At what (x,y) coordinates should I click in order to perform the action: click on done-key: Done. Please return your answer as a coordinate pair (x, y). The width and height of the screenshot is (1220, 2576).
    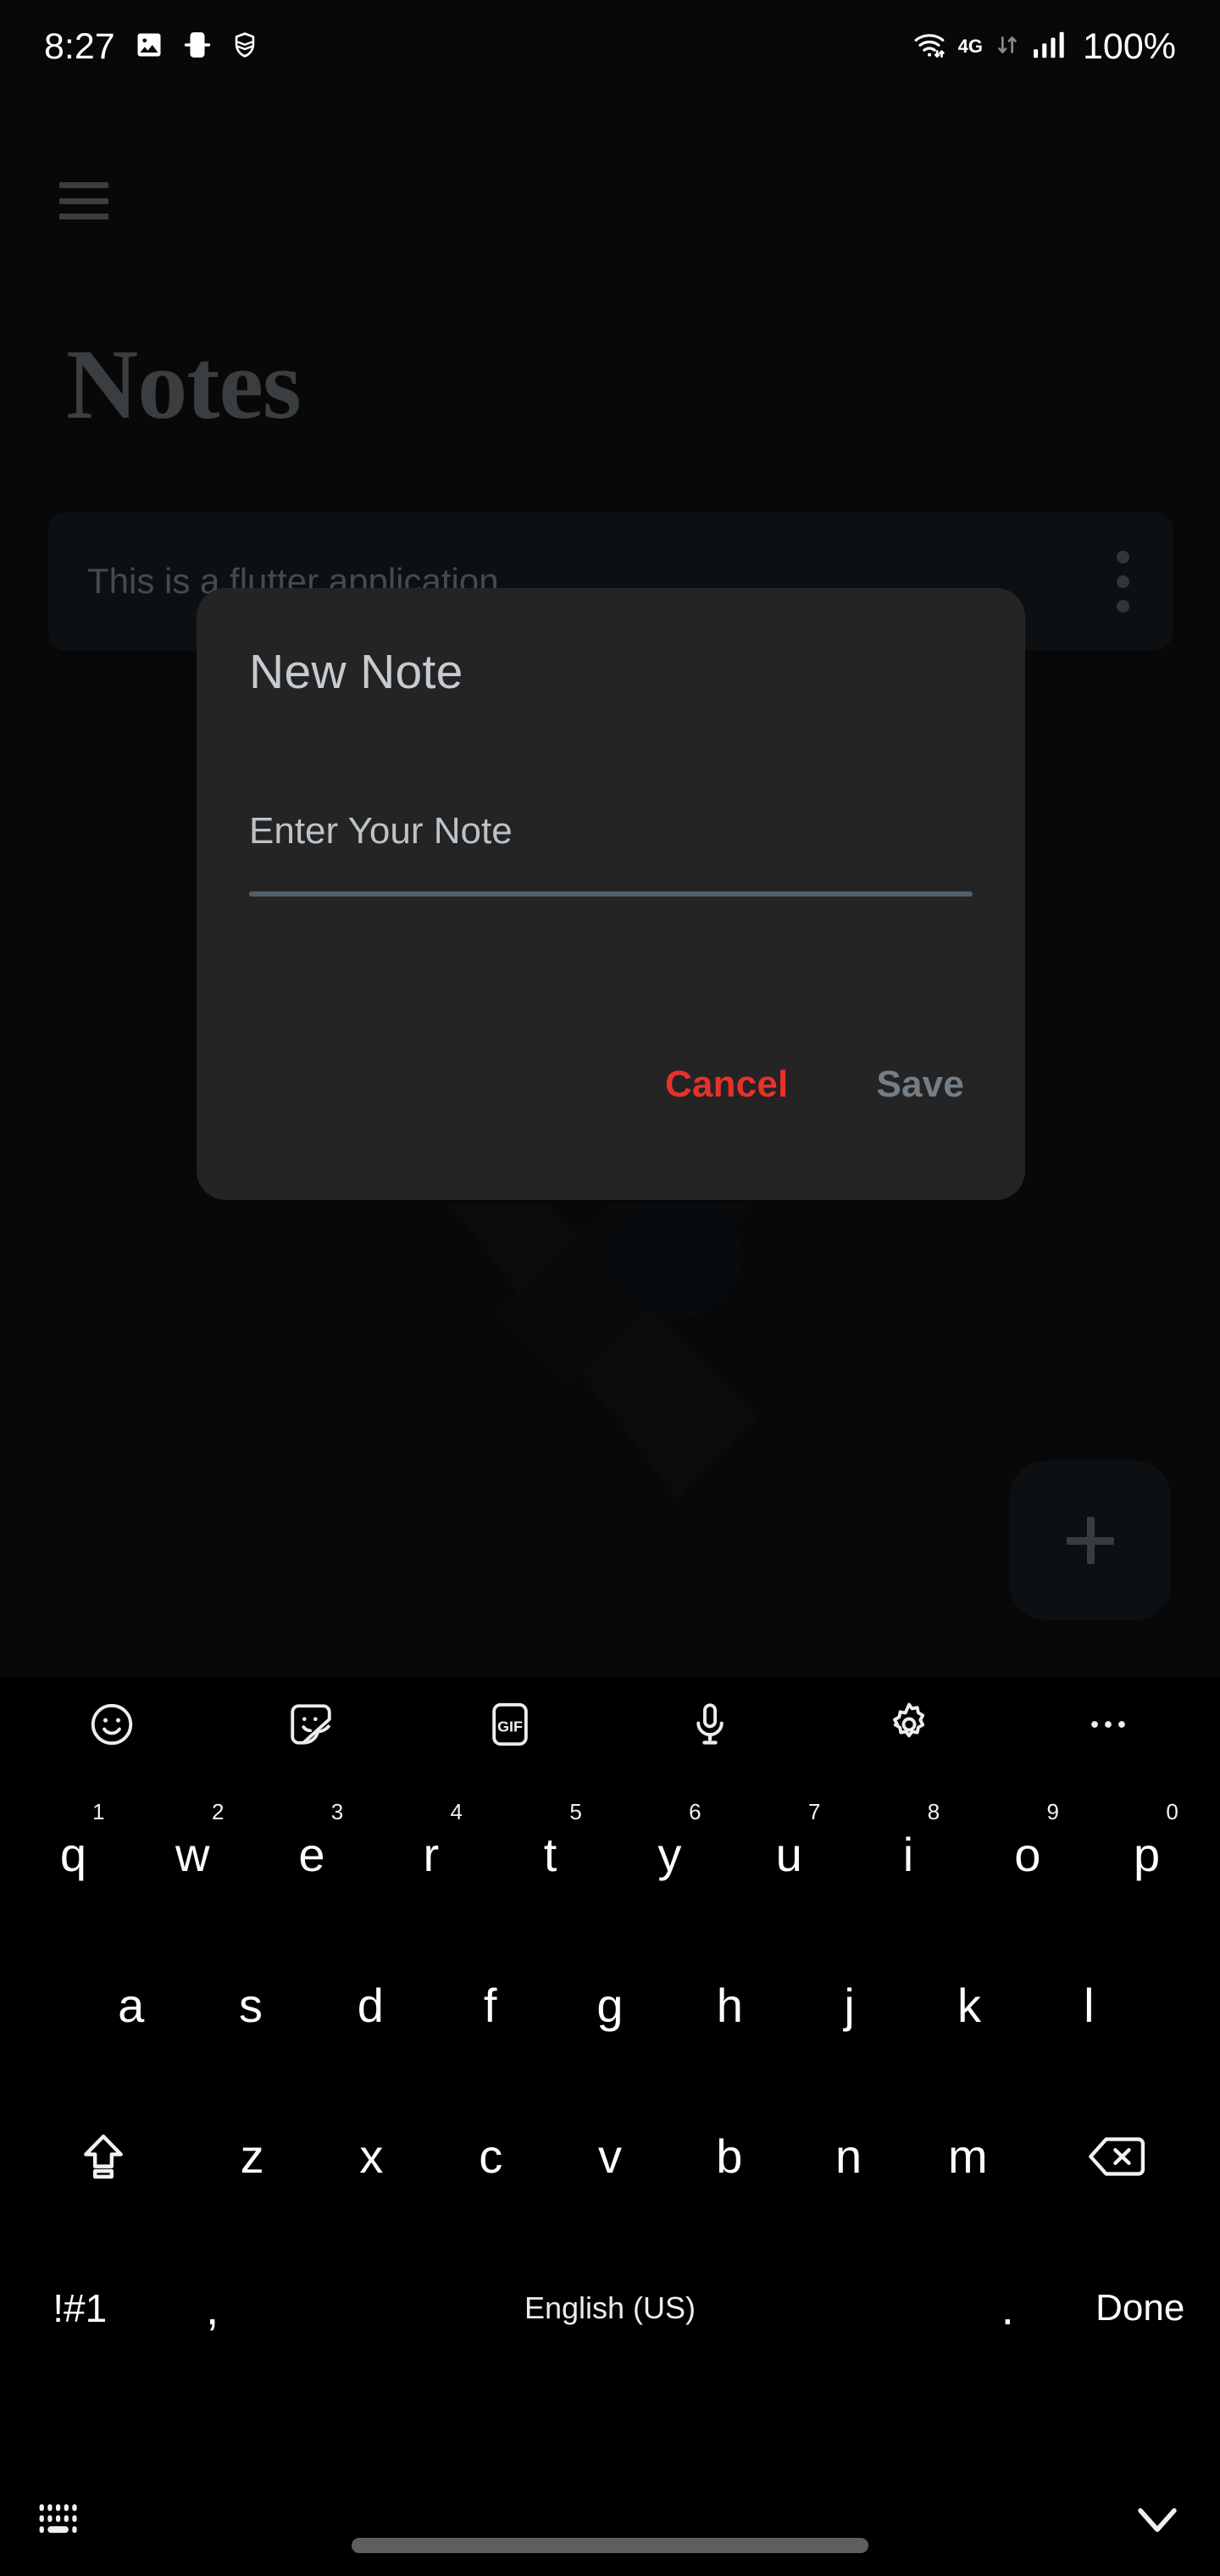
    Looking at the image, I should click on (1140, 2308).